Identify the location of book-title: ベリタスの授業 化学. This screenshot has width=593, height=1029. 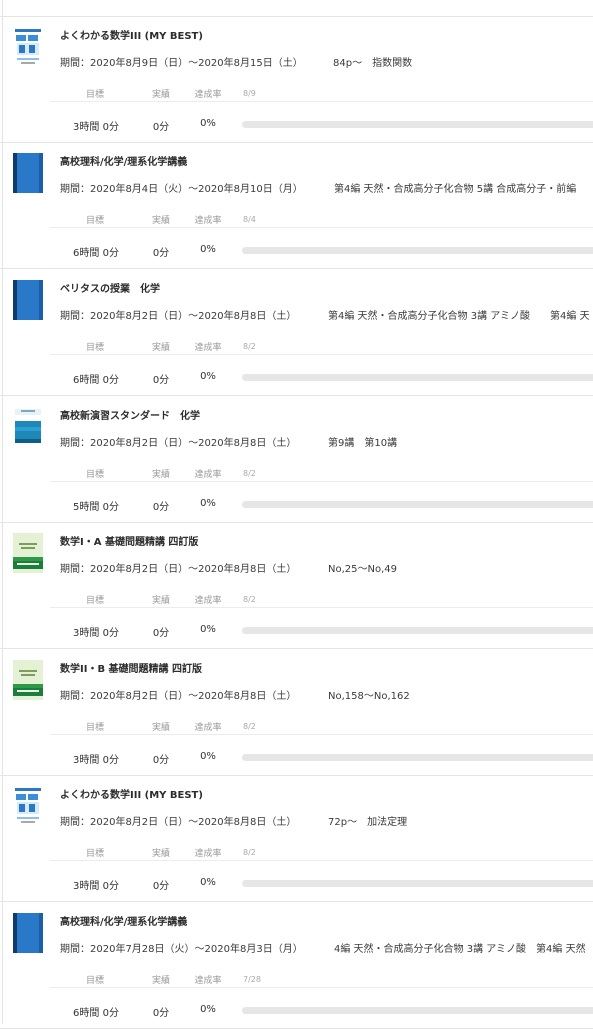
(110, 287).